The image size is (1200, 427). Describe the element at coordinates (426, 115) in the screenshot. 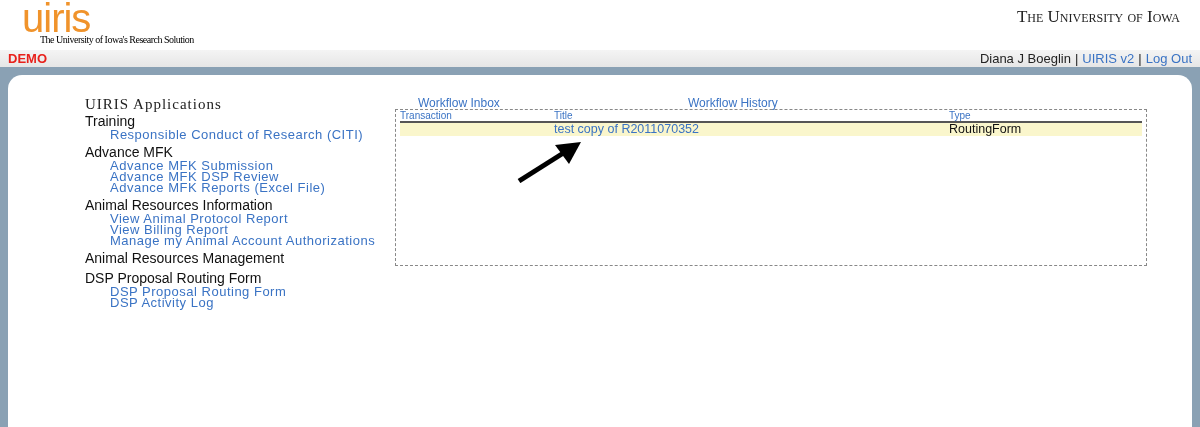

I see `column-header: Transaction` at that location.